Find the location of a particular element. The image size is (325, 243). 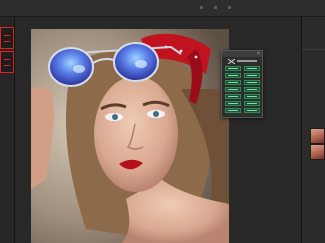

plugin-panel-header: × is located at coordinates (242, 54).